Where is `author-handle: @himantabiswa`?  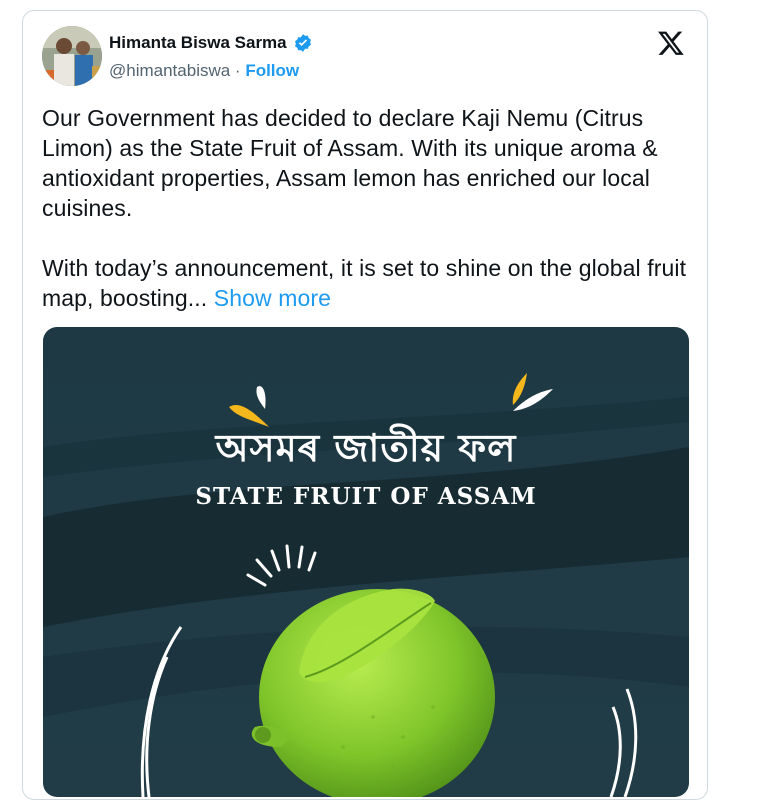 author-handle: @himantabiswa is located at coordinates (169, 70).